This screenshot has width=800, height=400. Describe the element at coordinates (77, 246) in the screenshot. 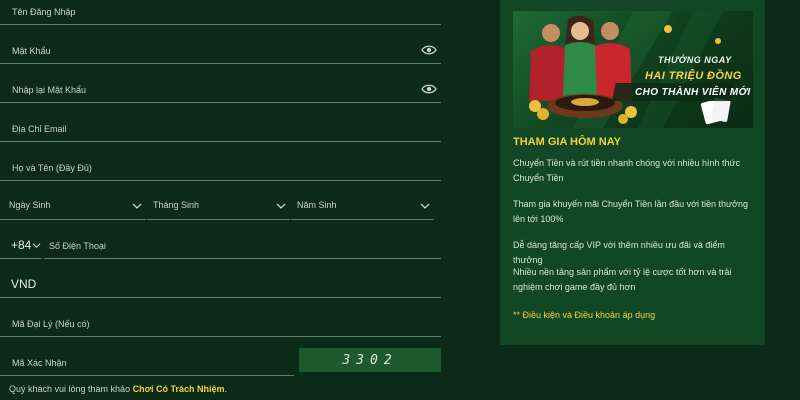

I see `phone-label: Số Điện Thoại` at that location.